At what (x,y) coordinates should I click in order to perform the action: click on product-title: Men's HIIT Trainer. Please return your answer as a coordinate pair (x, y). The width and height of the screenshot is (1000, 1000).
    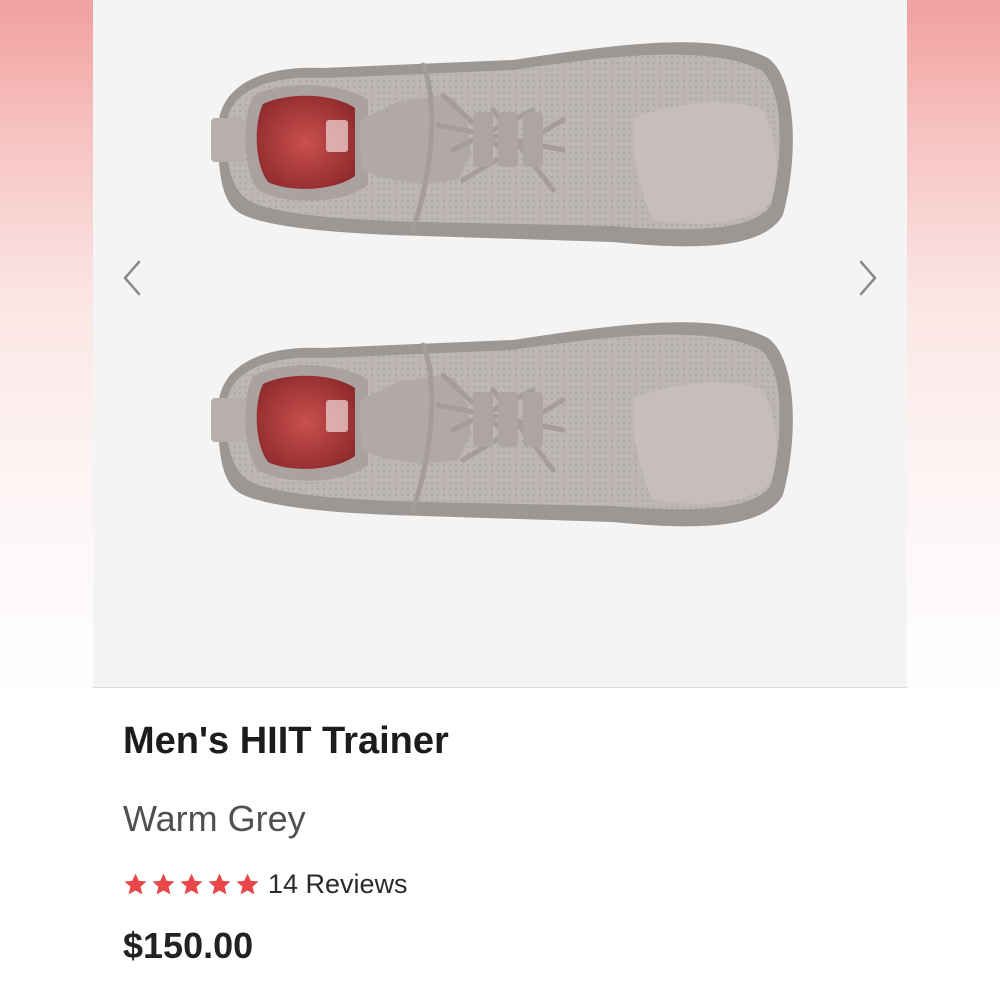
    Looking at the image, I should click on (286, 741).